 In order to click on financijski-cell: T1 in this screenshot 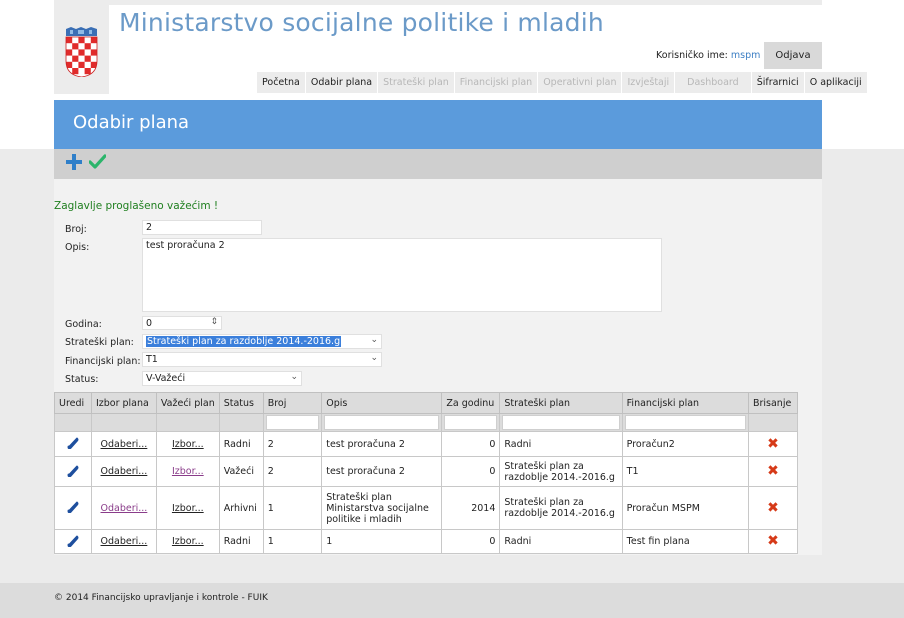, I will do `click(685, 471)`.